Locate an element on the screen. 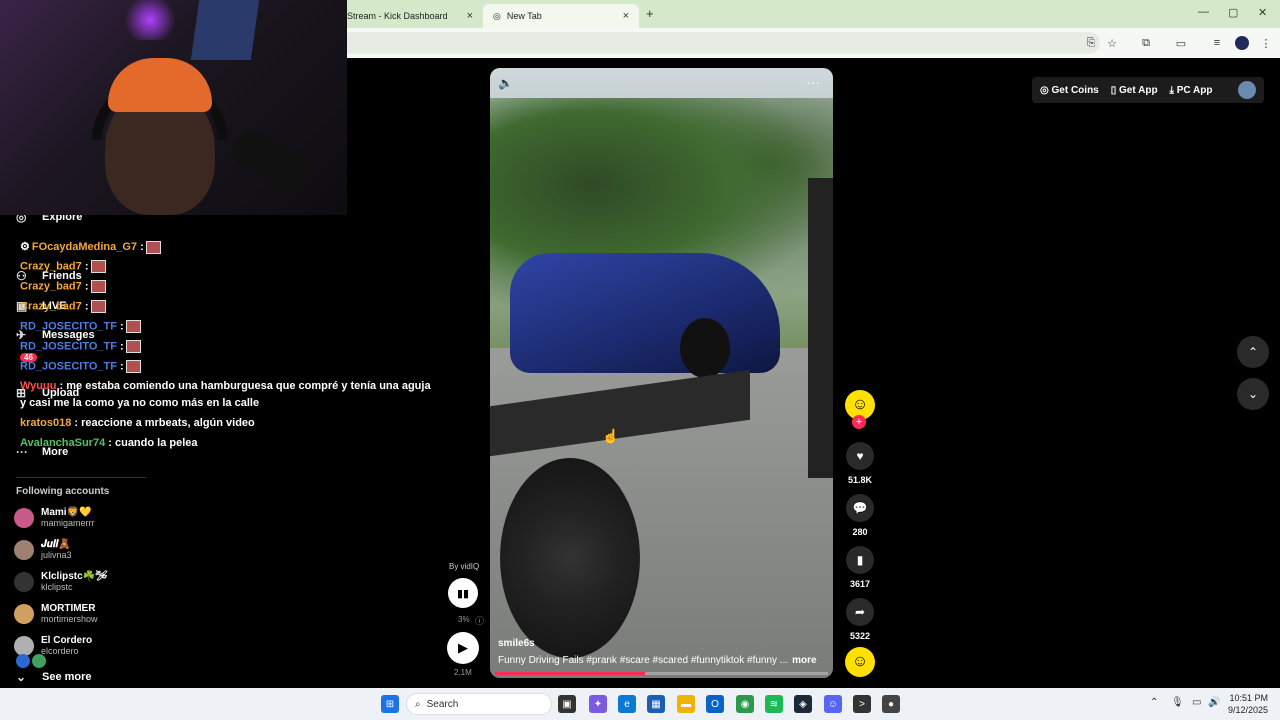 The image size is (1280, 720). comment-icon: 💬 is located at coordinates (860, 508).